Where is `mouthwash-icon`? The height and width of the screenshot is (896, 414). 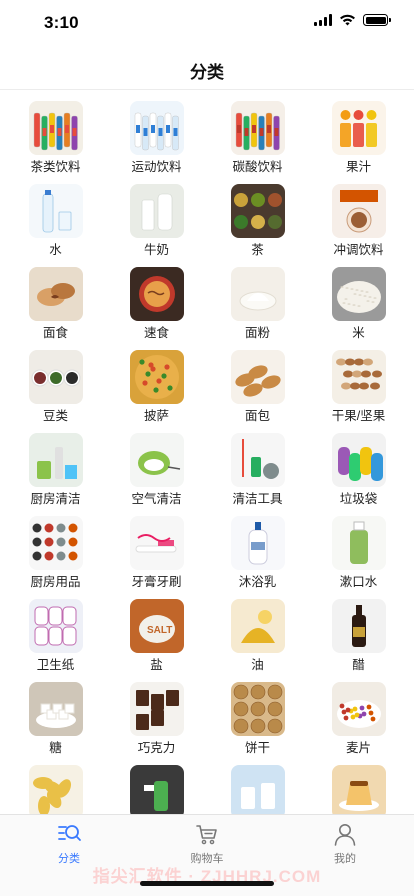 mouthwash-icon is located at coordinates (358, 543).